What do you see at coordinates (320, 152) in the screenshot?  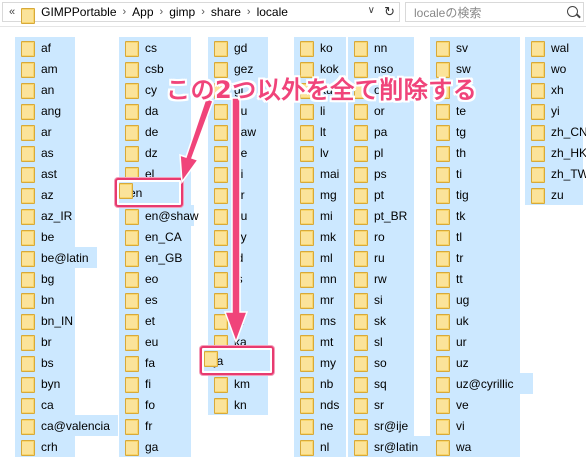 I see `folder-item: lv` at bounding box center [320, 152].